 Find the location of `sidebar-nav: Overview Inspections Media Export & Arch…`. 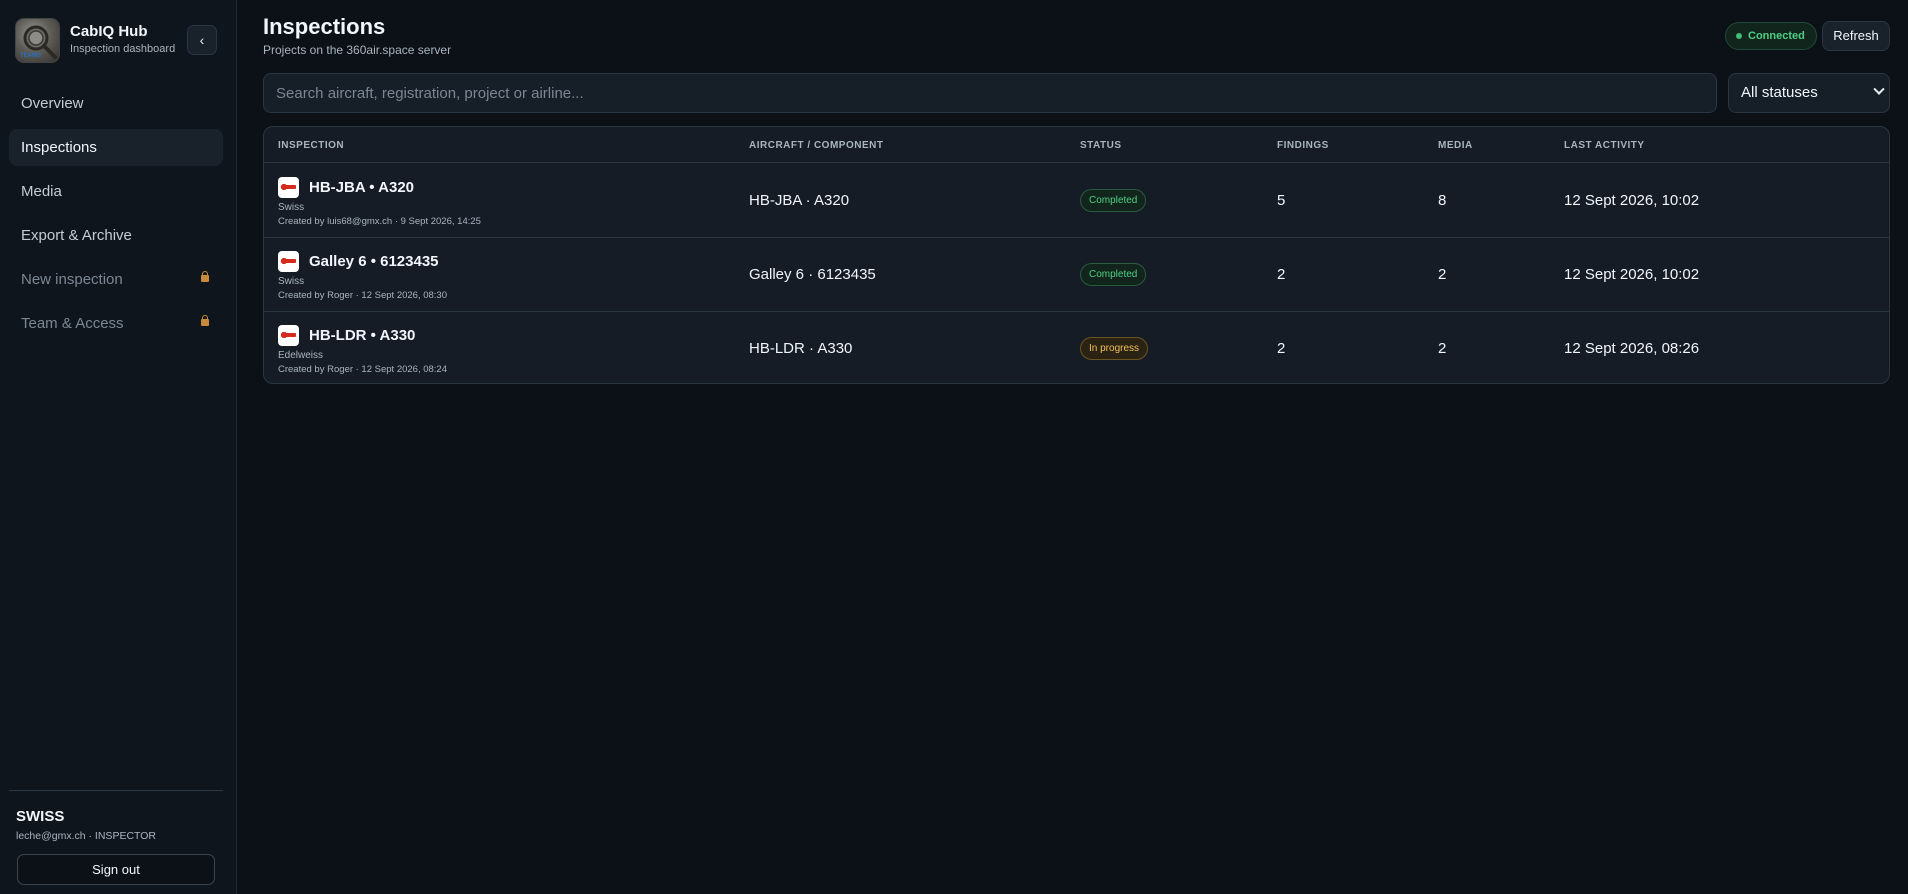

sidebar-nav: Overview Inspections Media Export & Arch… is located at coordinates (116, 217).